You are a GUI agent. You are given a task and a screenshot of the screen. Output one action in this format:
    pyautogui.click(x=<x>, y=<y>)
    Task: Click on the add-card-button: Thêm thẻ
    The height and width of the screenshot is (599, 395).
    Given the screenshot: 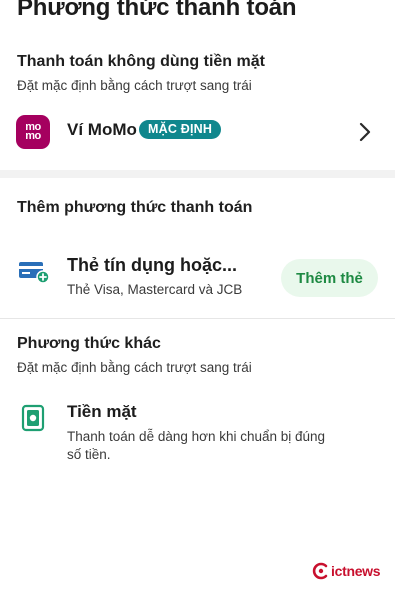 What is the action you would take?
    pyautogui.click(x=329, y=278)
    